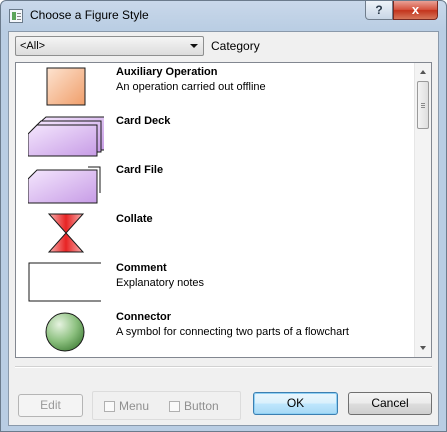 The width and height of the screenshot is (447, 432). I want to click on scroll-up-arrow-icon, so click(423, 72).